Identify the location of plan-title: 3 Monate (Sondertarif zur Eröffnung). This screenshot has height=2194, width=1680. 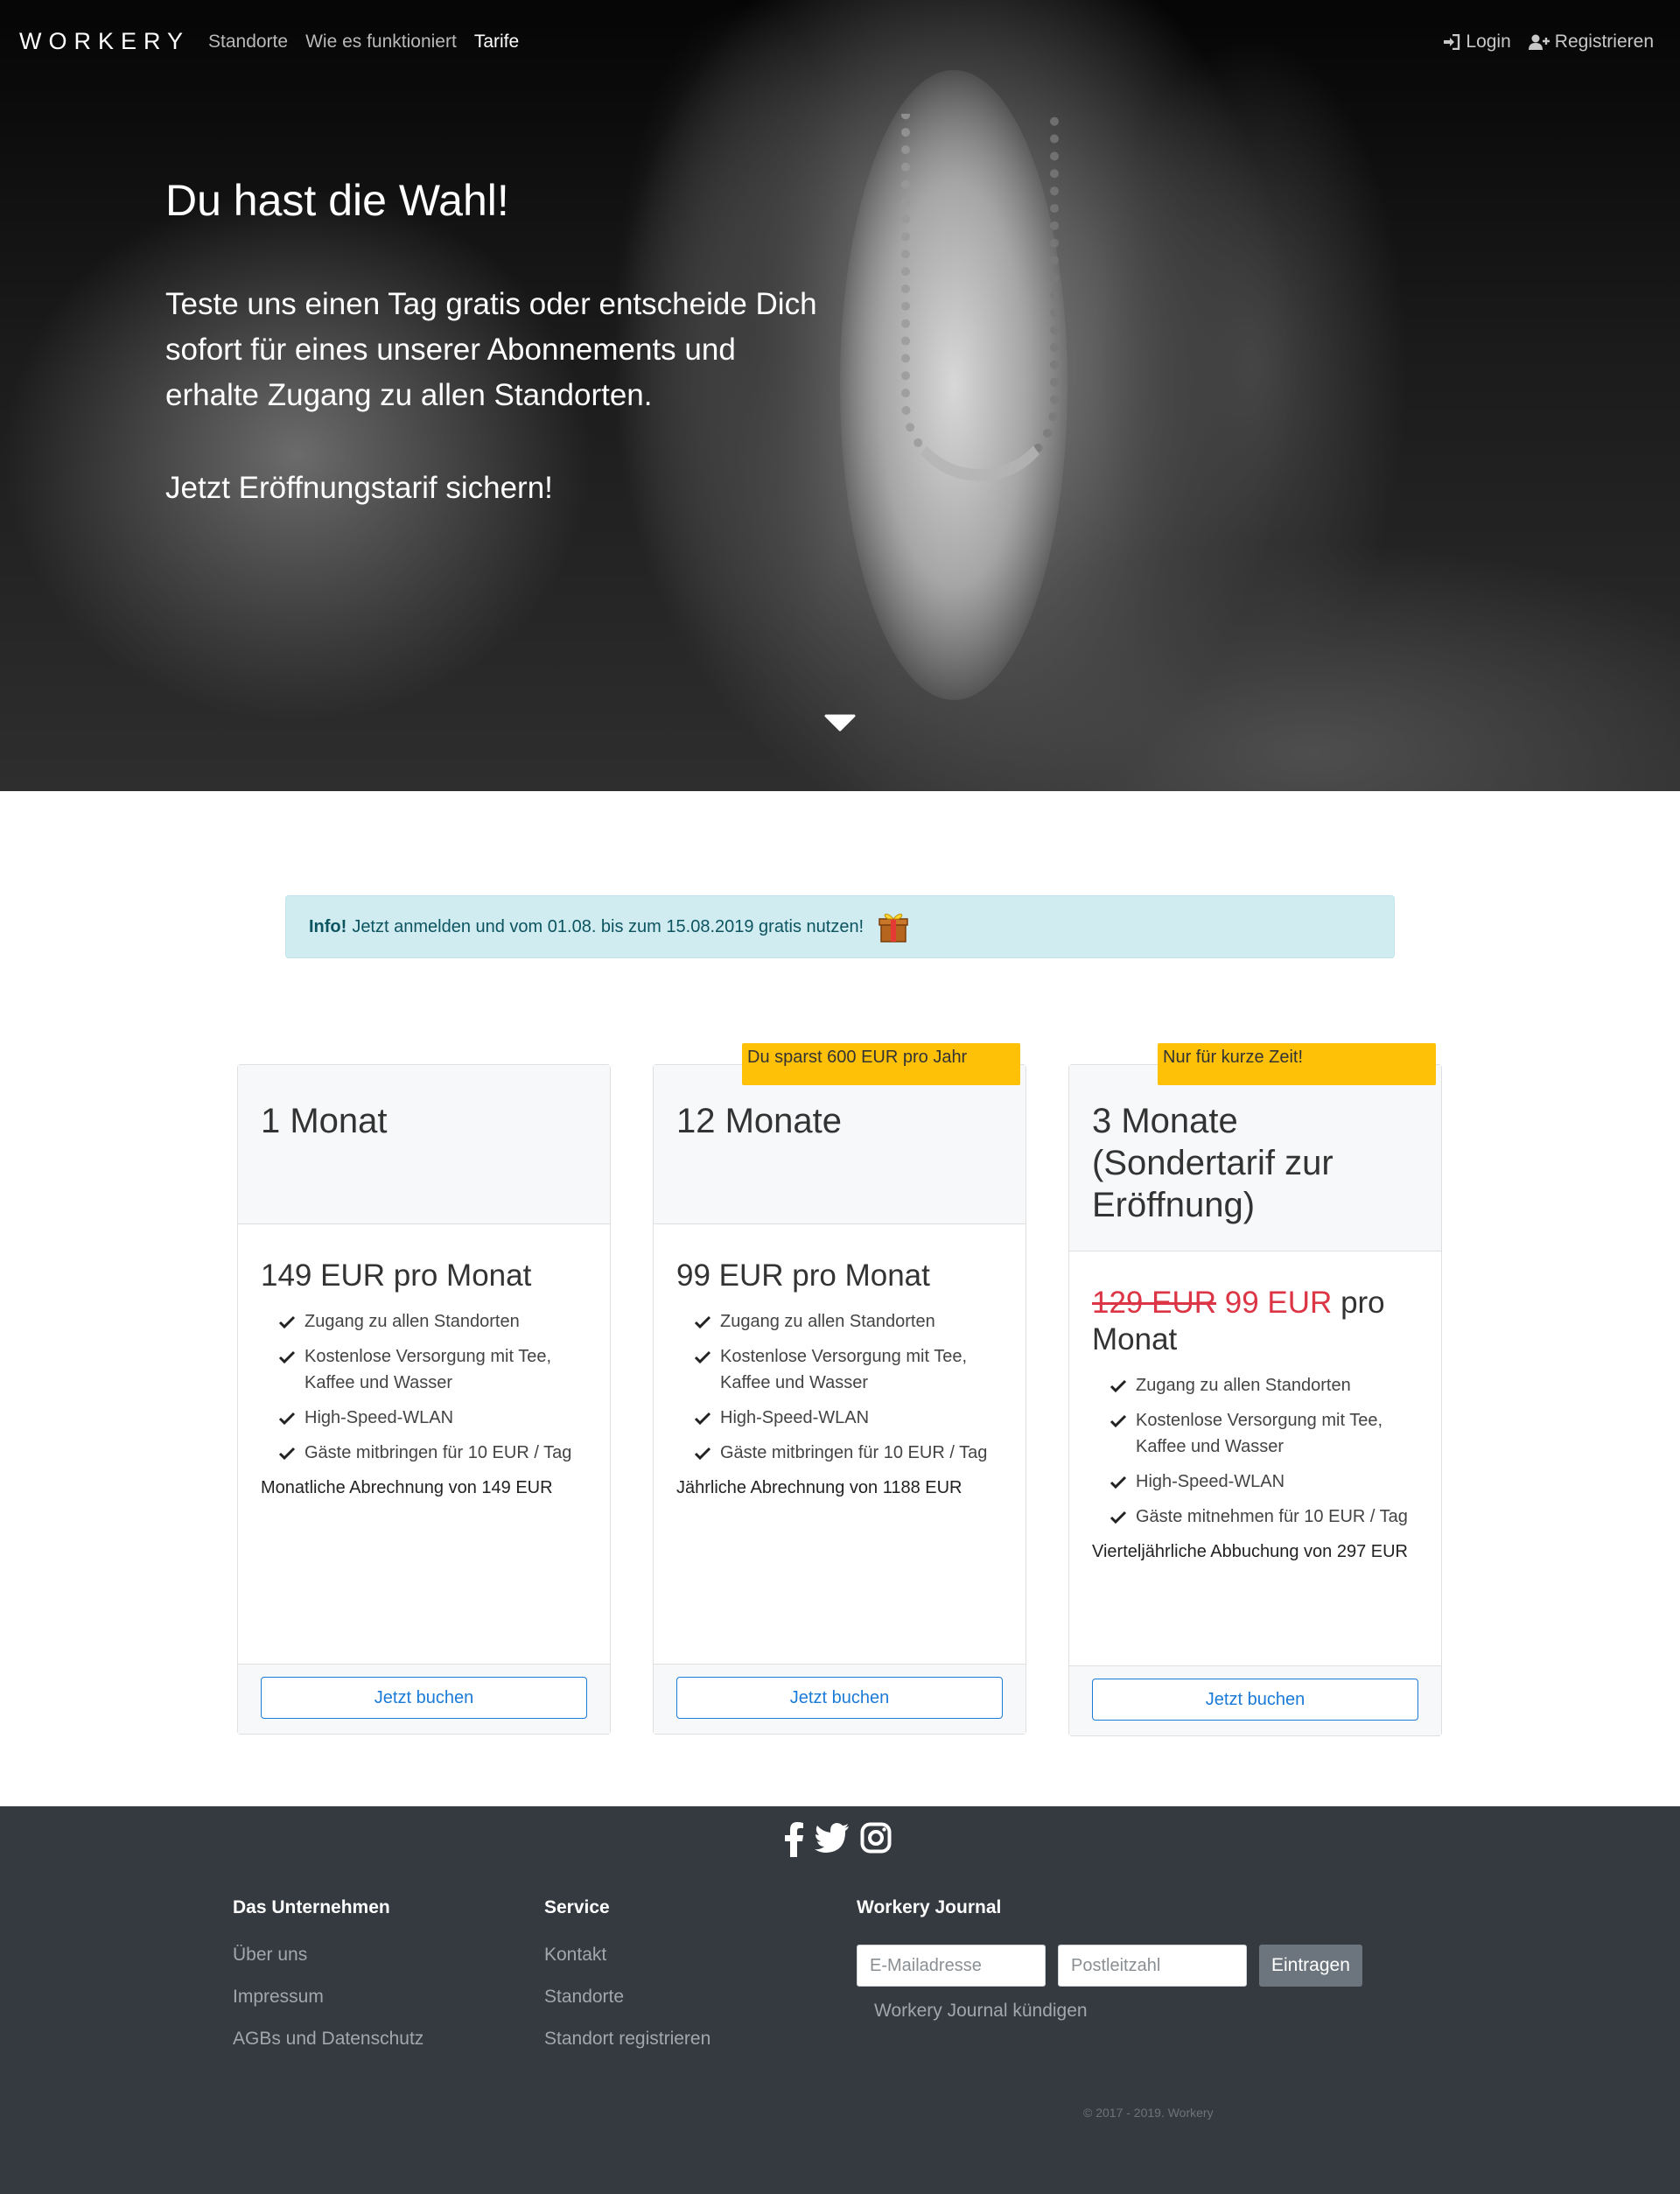
(1255, 1158).